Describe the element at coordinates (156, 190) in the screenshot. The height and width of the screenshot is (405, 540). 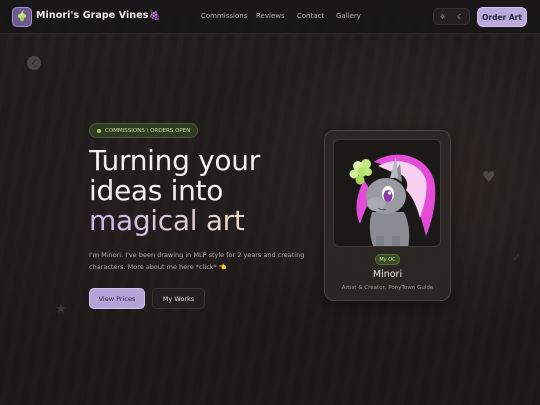
I see `title-line-2: ideas into` at that location.